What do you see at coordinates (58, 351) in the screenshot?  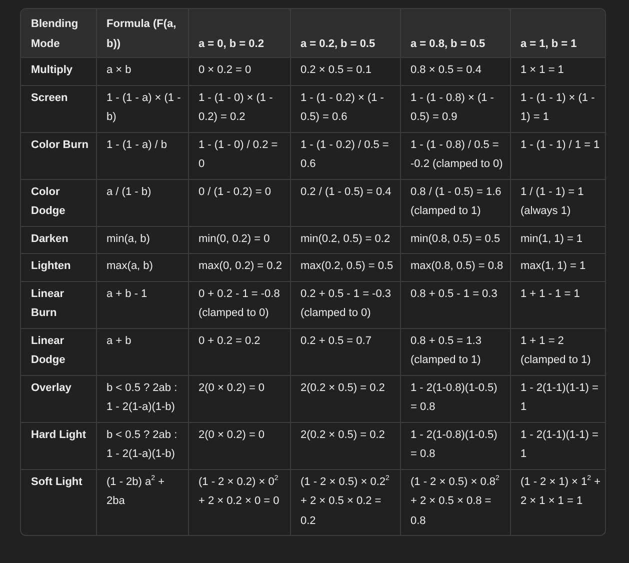 I see `table-cell: Linear Dodge` at bounding box center [58, 351].